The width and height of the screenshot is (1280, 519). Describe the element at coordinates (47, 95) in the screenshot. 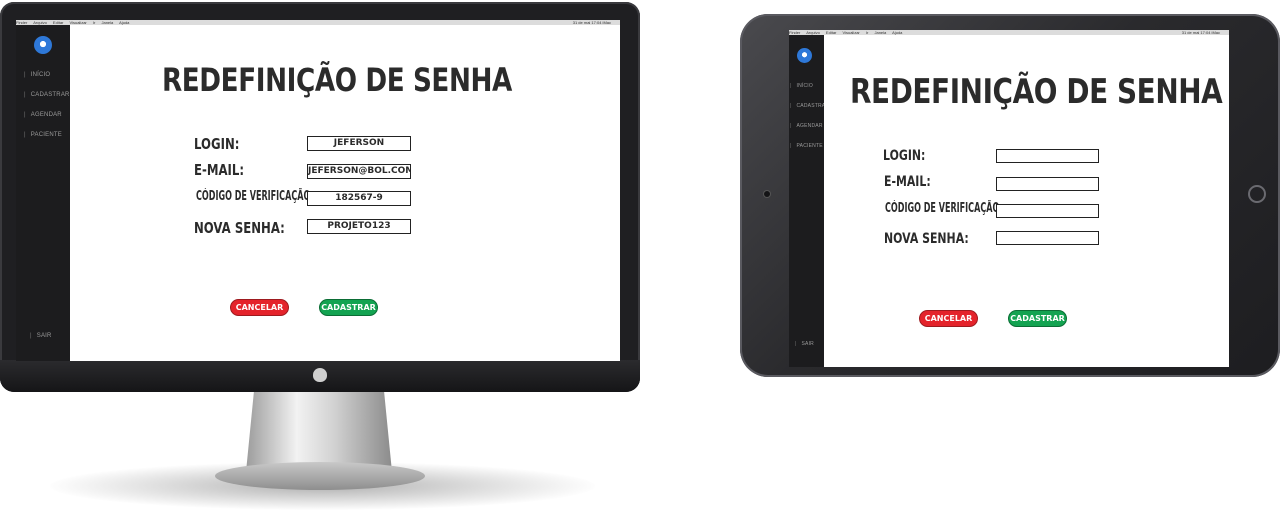

I see `sidebar-item-cadastrar: CADASTRAR` at that location.